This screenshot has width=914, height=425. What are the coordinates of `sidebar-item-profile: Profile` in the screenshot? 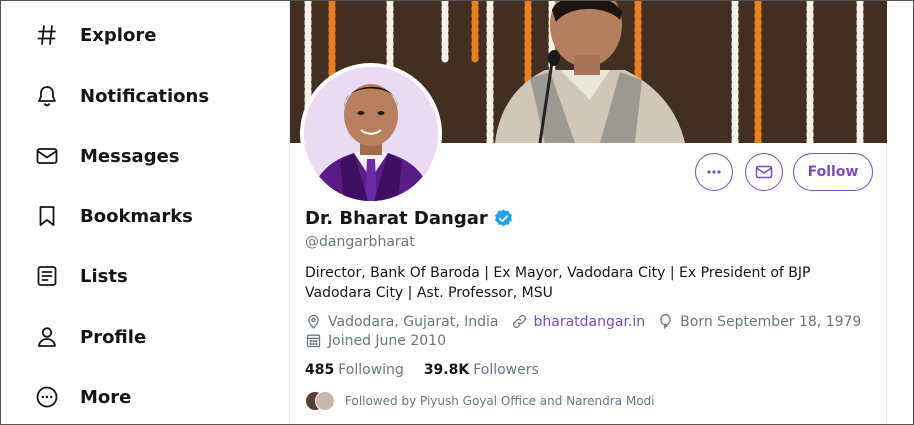 It's located at (90, 337).